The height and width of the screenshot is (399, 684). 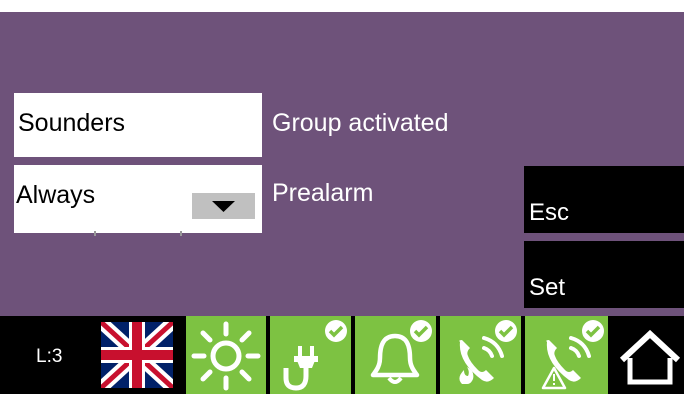 I want to click on phone-fire-ok-icon, so click(x=480, y=355).